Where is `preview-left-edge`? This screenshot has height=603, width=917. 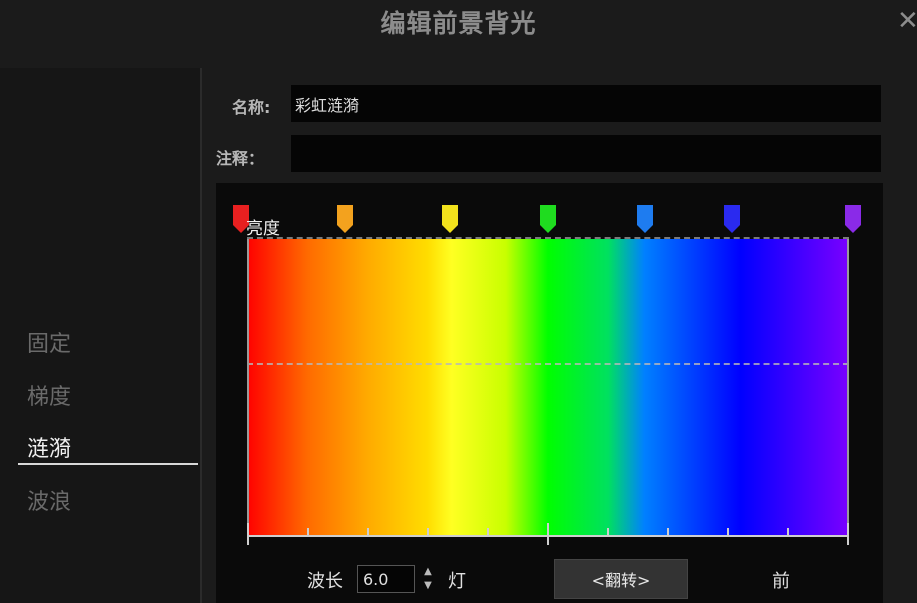 preview-left-edge is located at coordinates (248, 392).